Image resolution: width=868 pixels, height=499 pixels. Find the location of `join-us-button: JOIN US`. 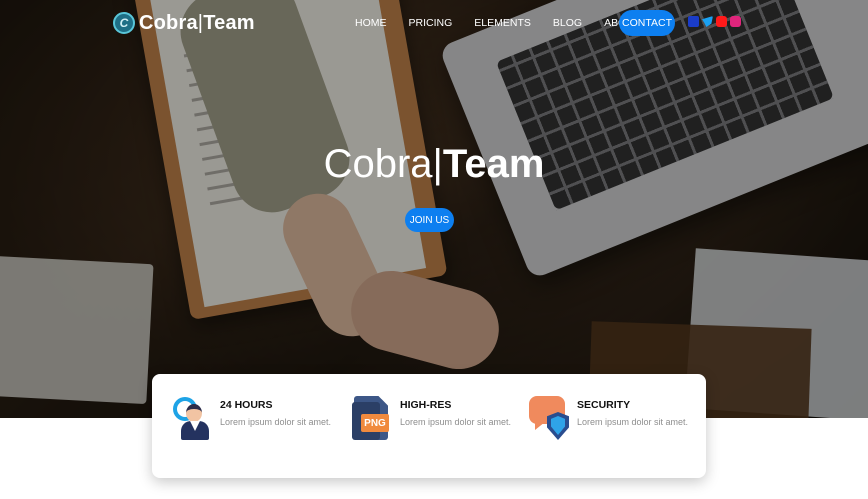

join-us-button: JOIN US is located at coordinates (429, 220).